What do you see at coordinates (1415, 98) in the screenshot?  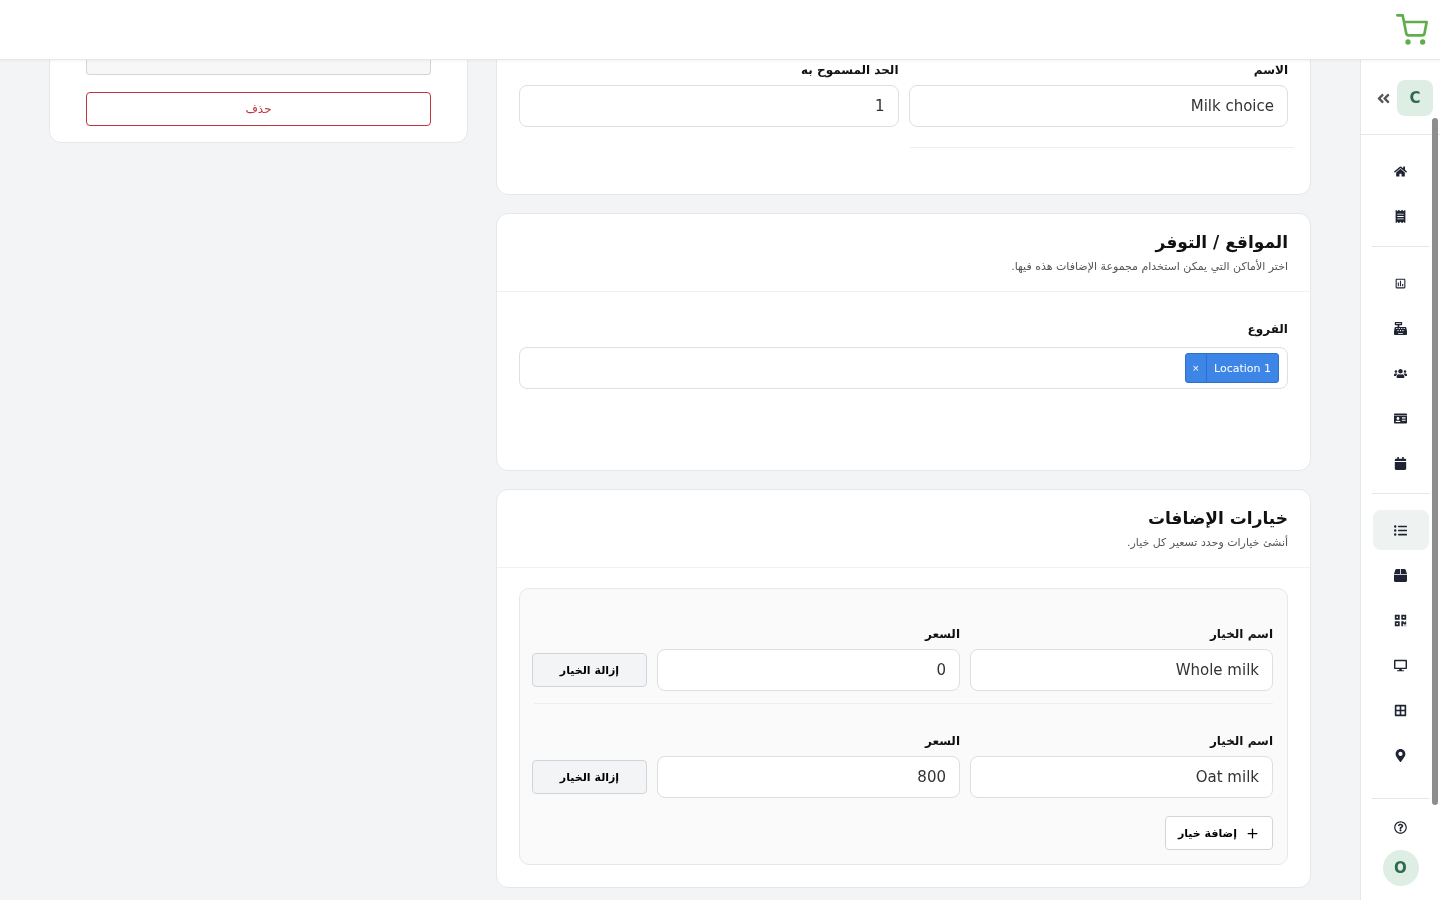 I see `workspace-avatar: C` at bounding box center [1415, 98].